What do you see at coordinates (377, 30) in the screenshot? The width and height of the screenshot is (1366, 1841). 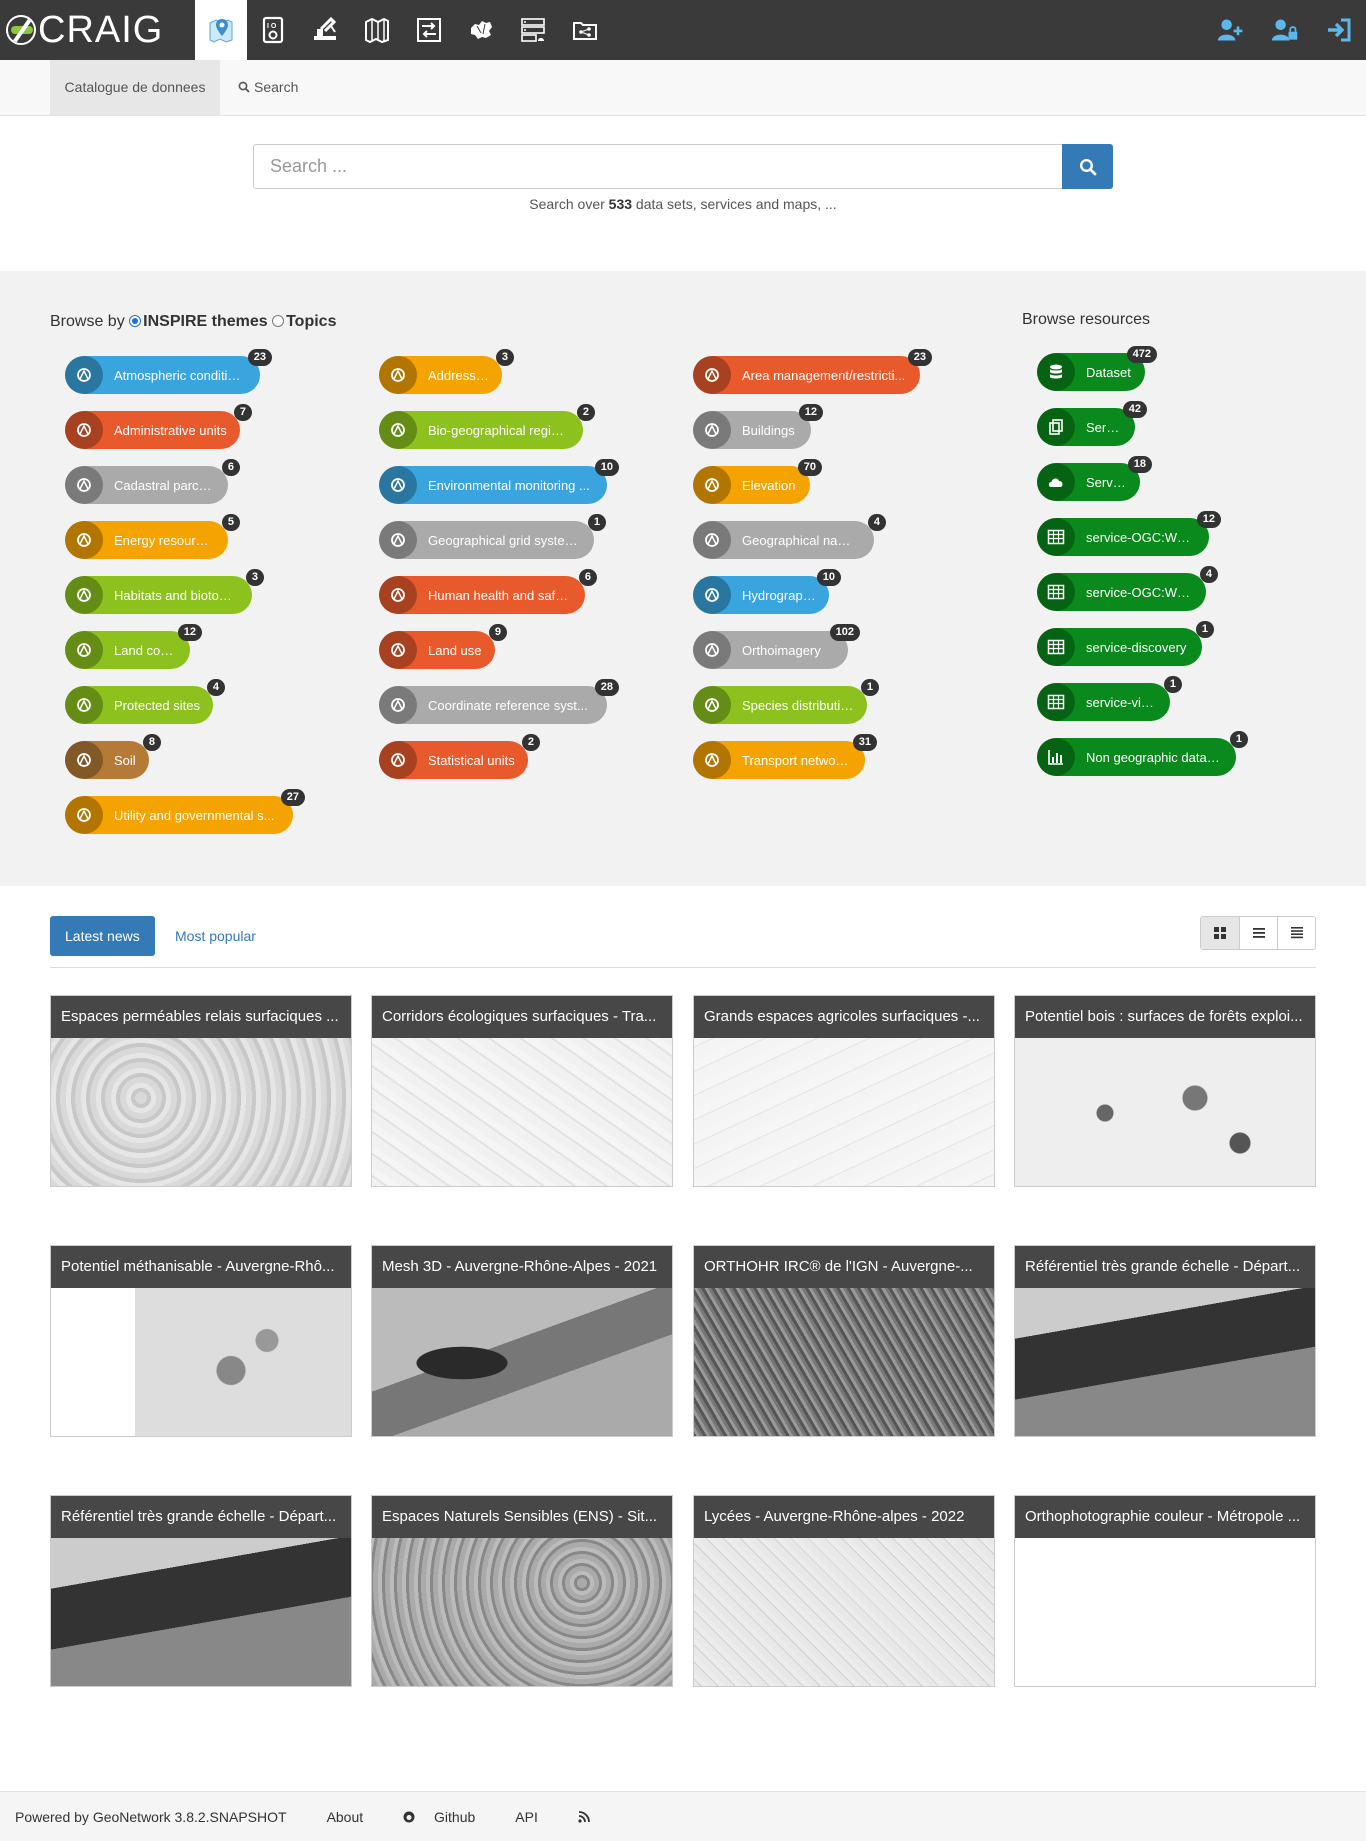 I see `map-fold-icon` at bounding box center [377, 30].